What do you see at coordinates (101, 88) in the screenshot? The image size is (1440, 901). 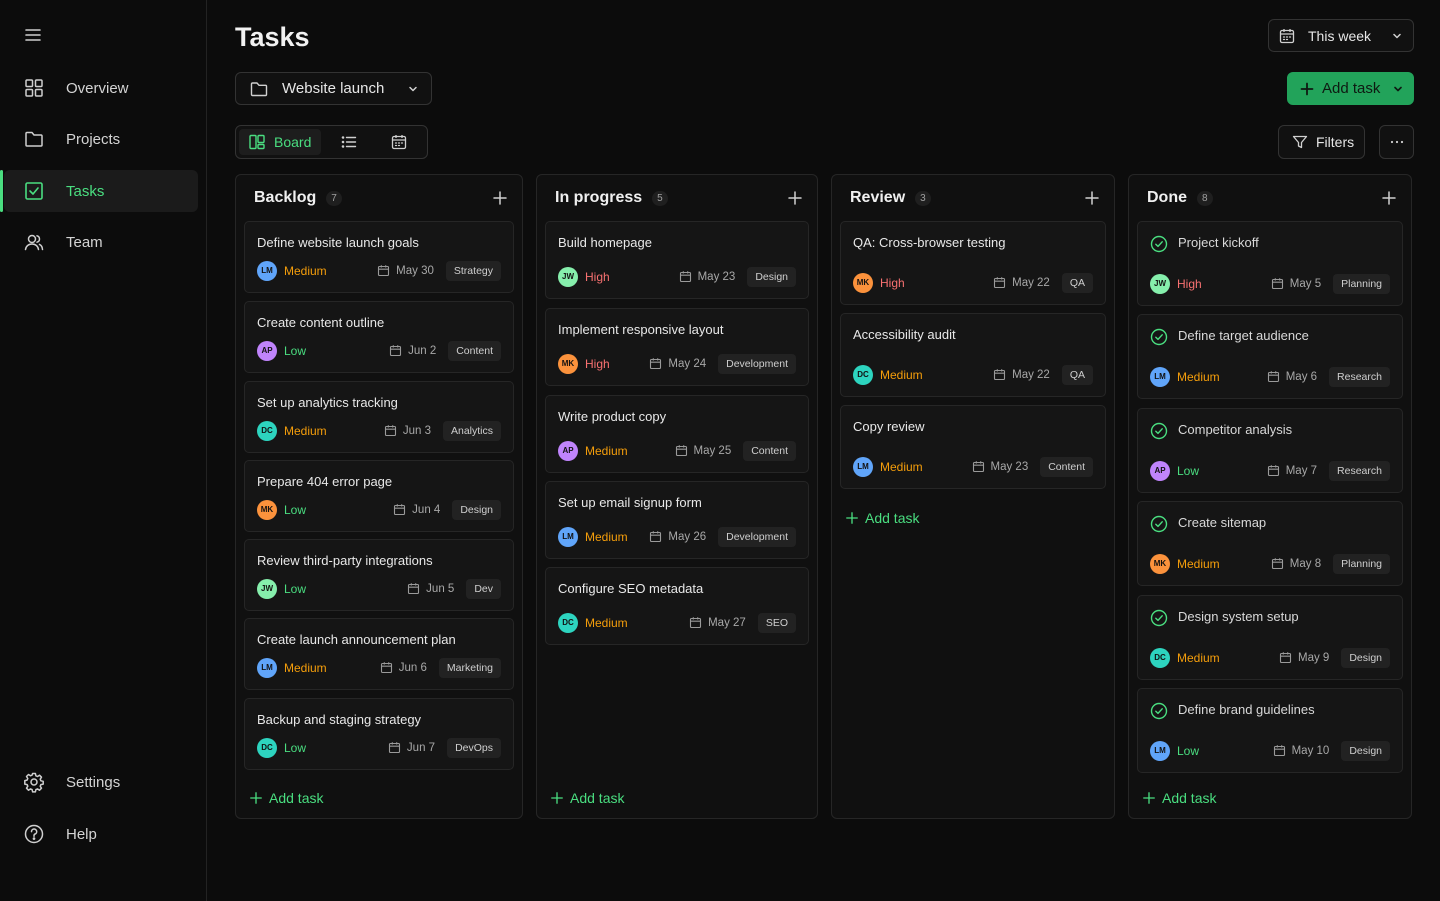 I see `sidebar-item-overview: Overview` at bounding box center [101, 88].